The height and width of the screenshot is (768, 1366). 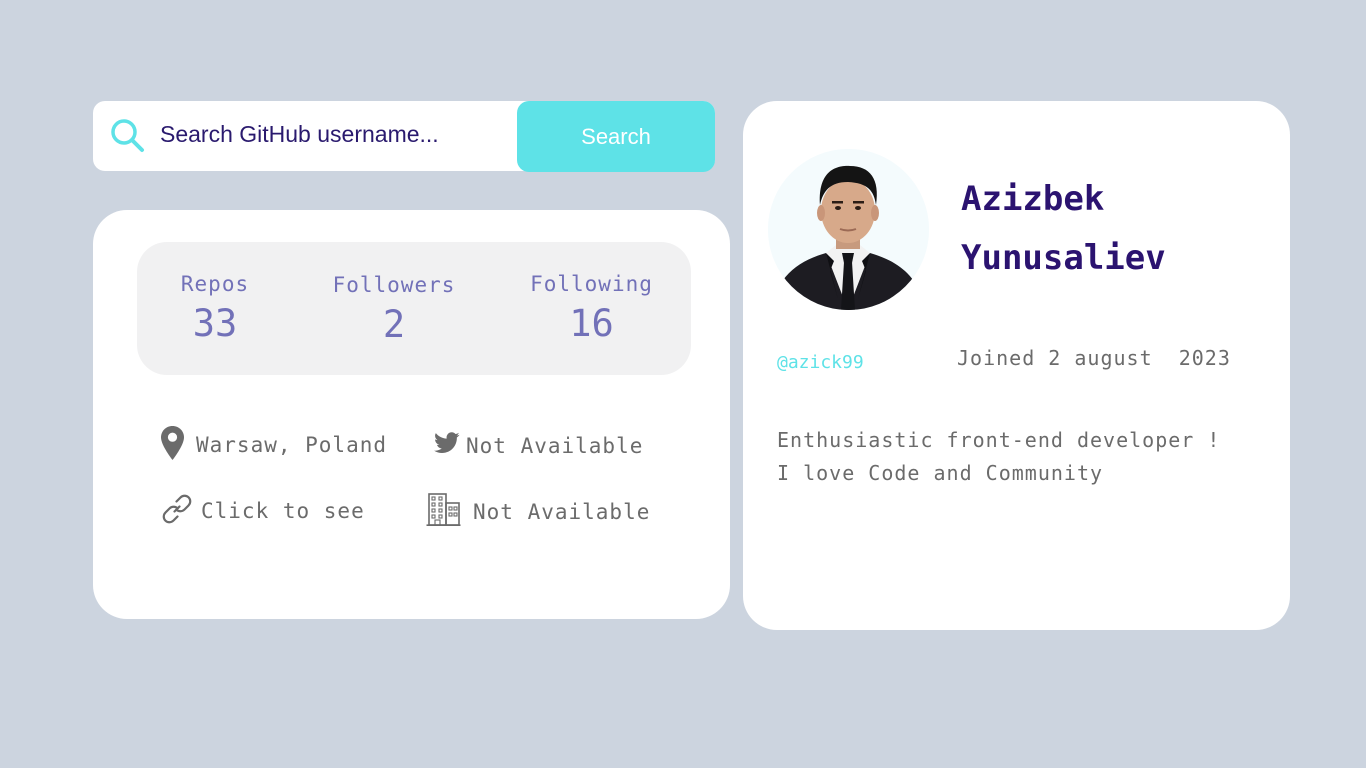 I want to click on twitter-icon, so click(x=450, y=445).